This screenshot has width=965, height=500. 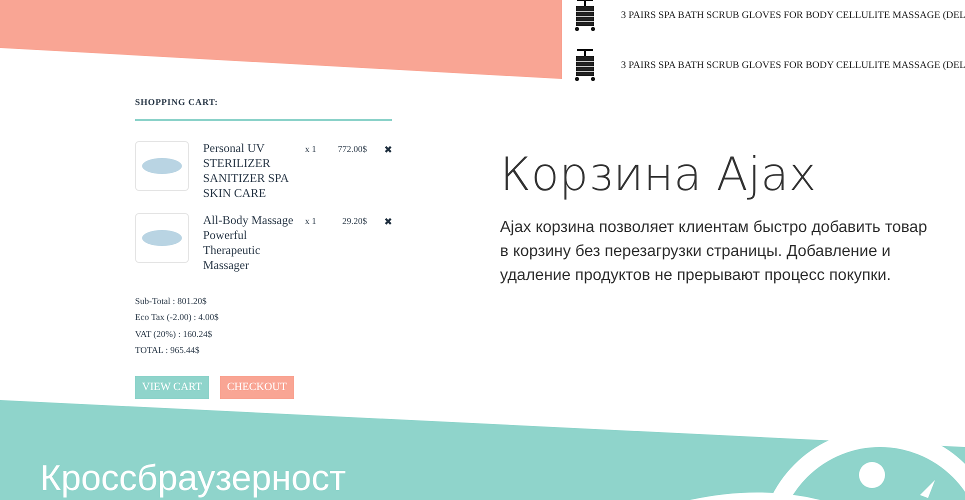 I want to click on total-line: VAT (20%) : 160.24$, so click(x=174, y=334).